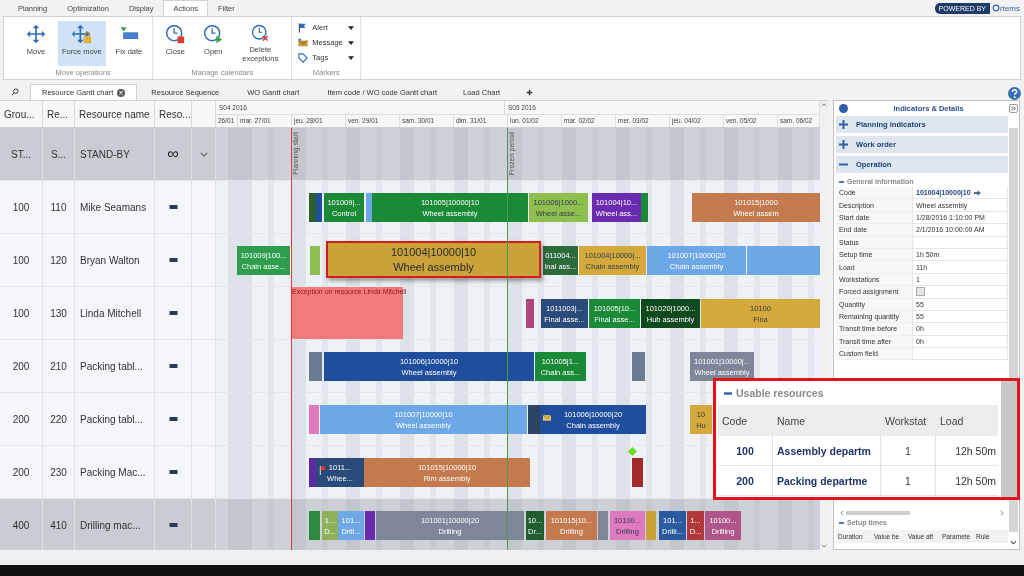 This screenshot has width=1024, height=576. Describe the element at coordinates (36, 34) in the screenshot. I see `move-arrows-icon` at that location.